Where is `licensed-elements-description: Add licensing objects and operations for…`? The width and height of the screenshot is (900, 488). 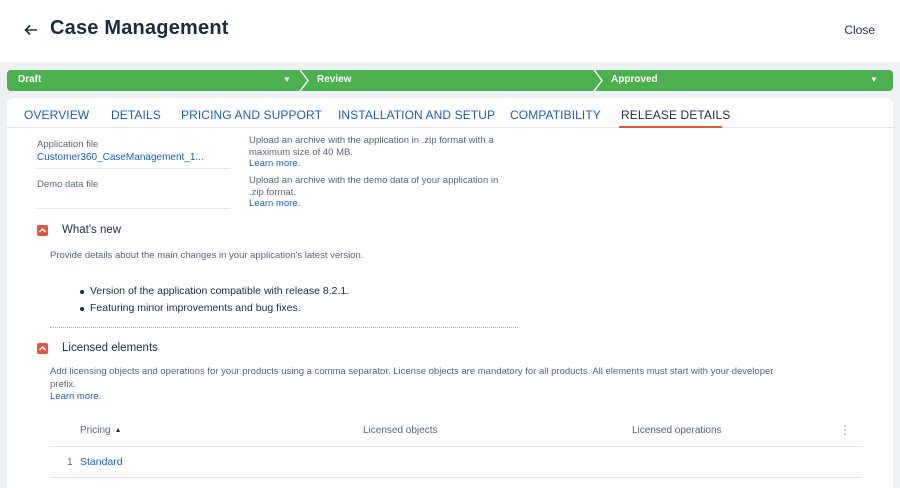
licensed-elements-description: Add licensing objects and operations for… is located at coordinates (411, 385).